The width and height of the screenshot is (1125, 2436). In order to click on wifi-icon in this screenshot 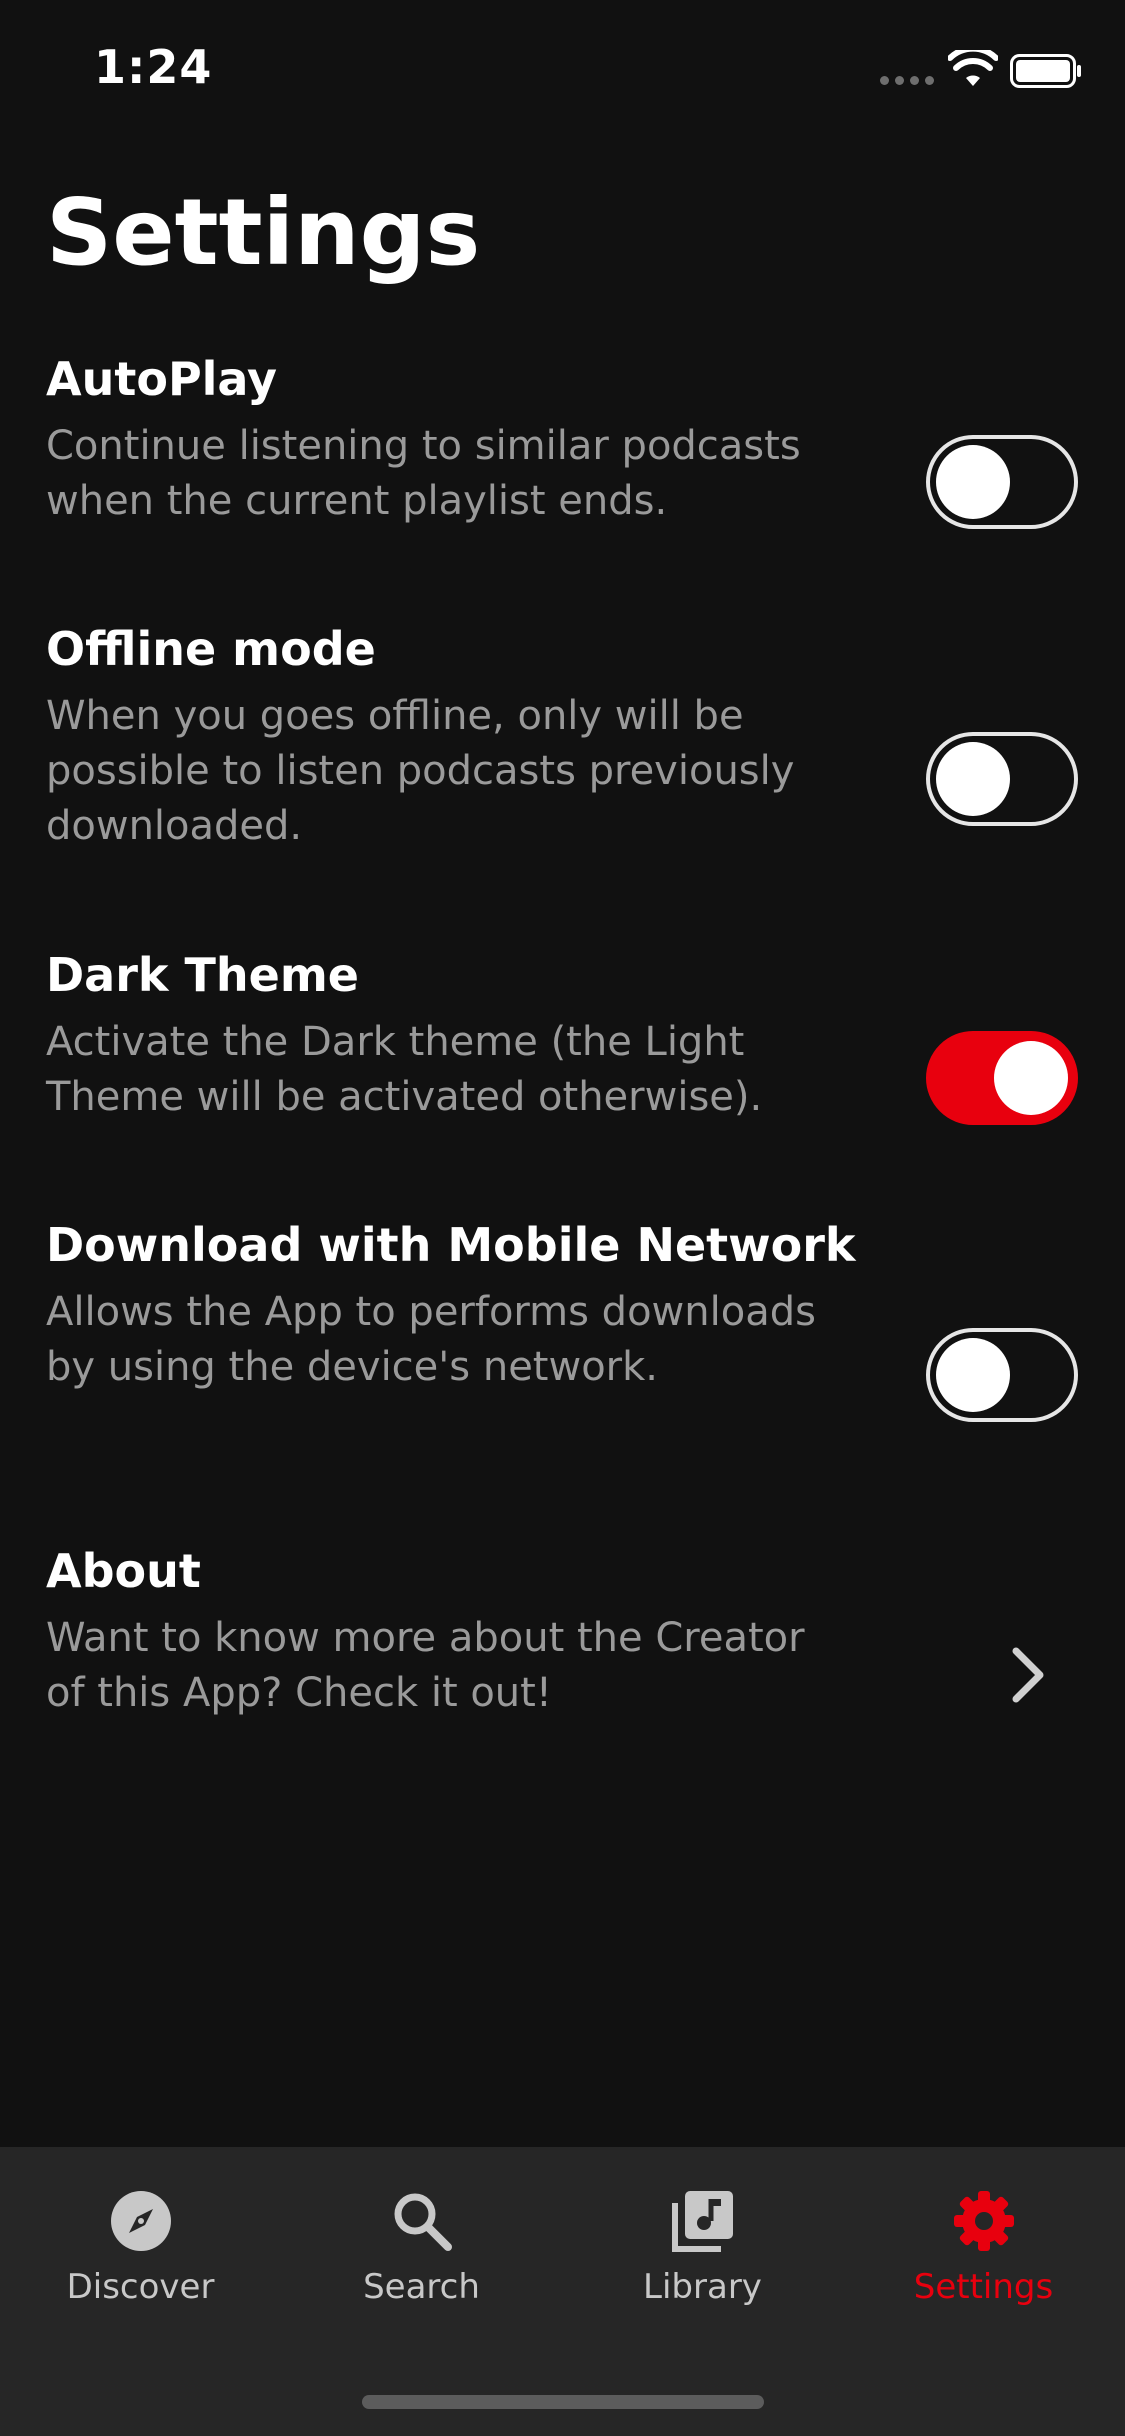, I will do `click(973, 68)`.